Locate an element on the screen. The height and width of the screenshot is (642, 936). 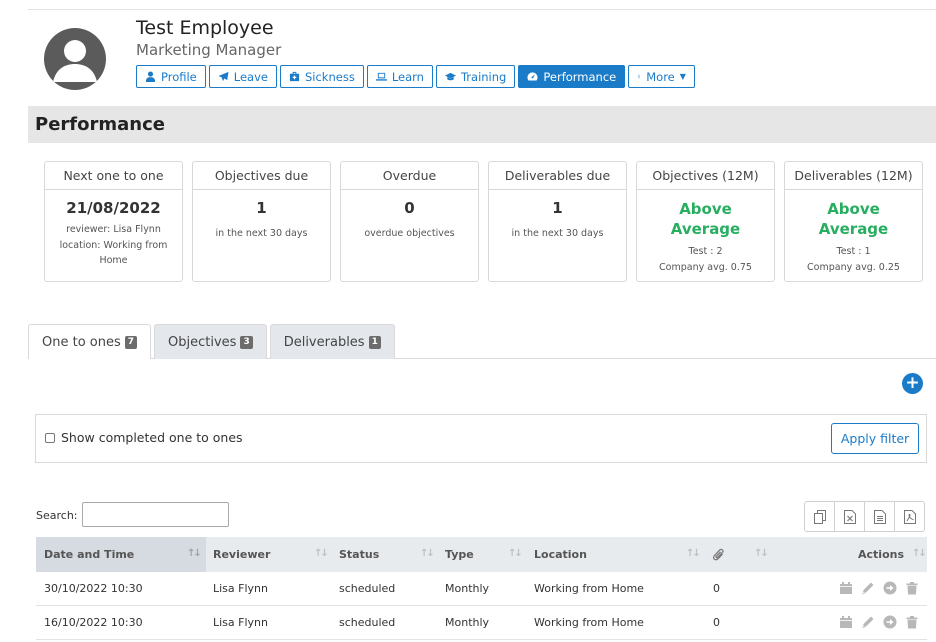
export-buttons is located at coordinates (864, 516).